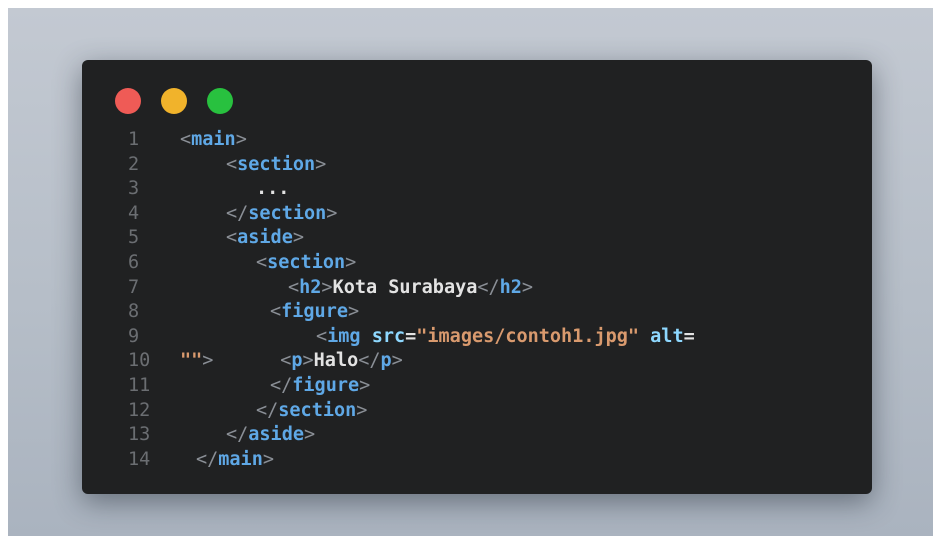 Image resolution: width=933 pixels, height=541 pixels. What do you see at coordinates (466, 140) in the screenshot?
I see `code-line: 1 <main>` at bounding box center [466, 140].